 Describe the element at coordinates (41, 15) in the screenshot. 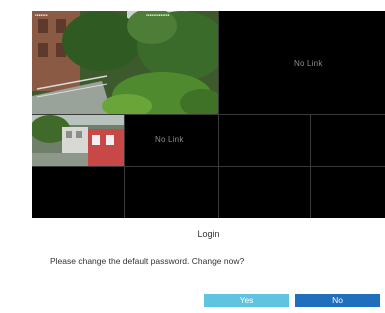

I see `camera-osd-left: ▪▪▪▪▪▪▪` at that location.